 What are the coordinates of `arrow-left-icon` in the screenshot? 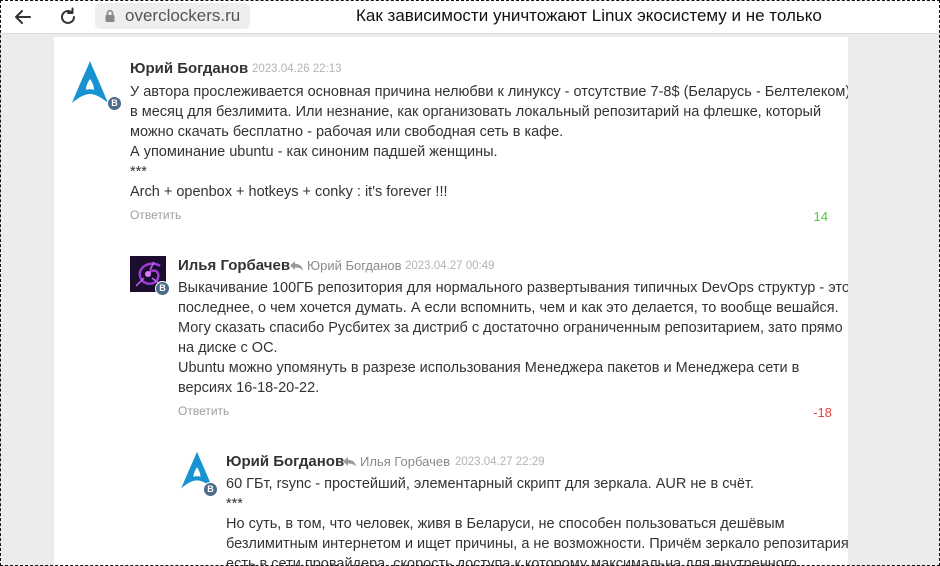 It's located at (23, 17).